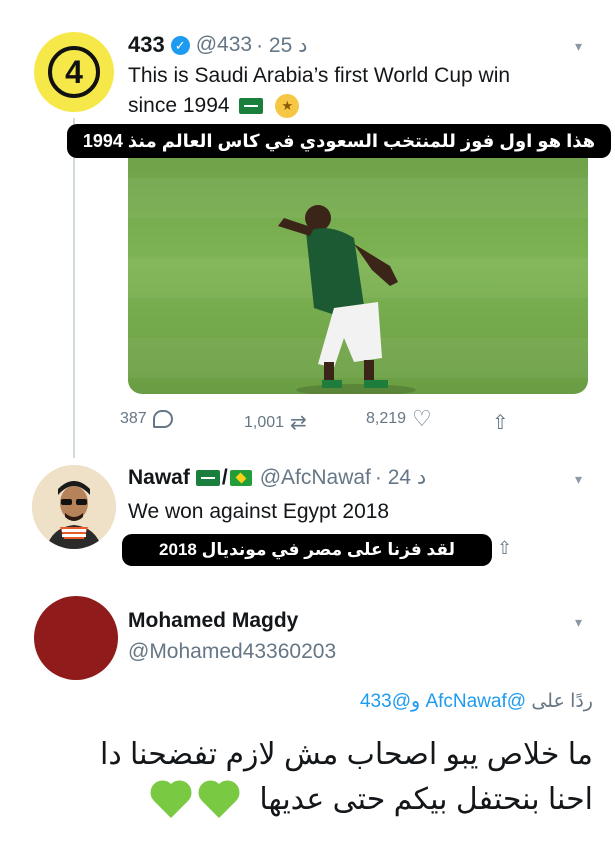 This screenshot has width=615, height=848. What do you see at coordinates (240, 477) in the screenshot?
I see `brazil-flag-icon` at bounding box center [240, 477].